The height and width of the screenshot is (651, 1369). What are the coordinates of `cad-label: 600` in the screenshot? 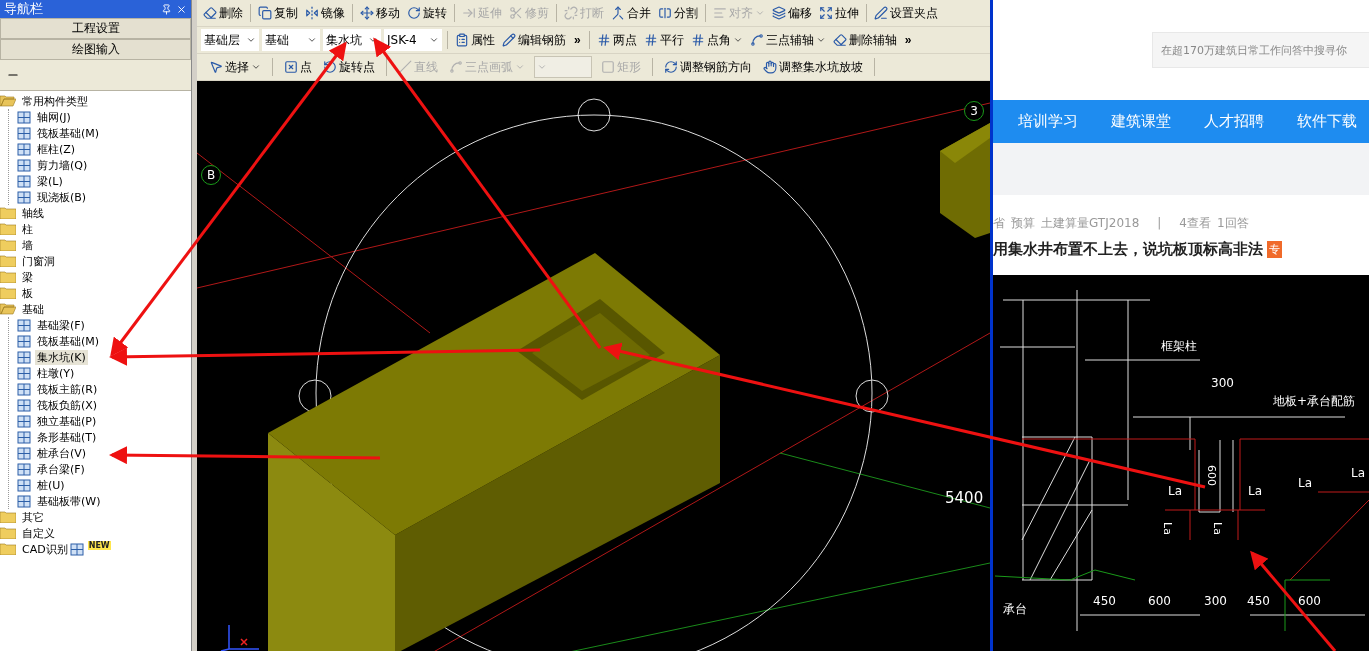 It's located at (1211, 475).